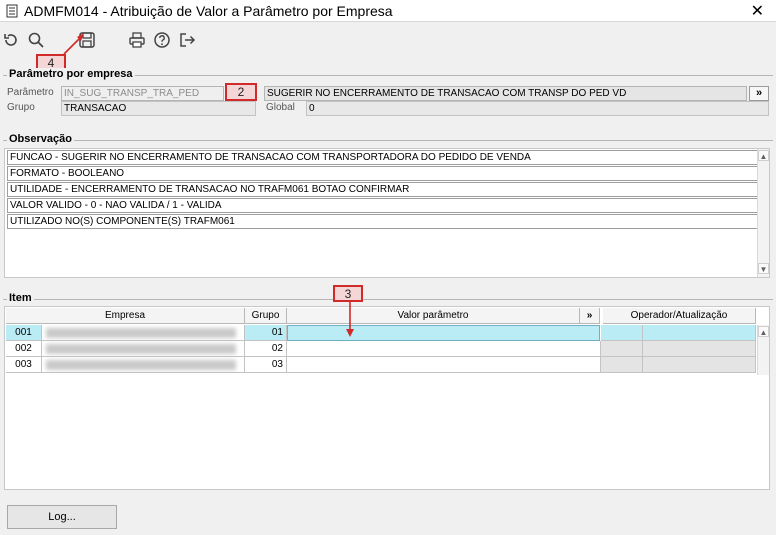  Describe the element at coordinates (266, 333) in the screenshot. I see `row-grupo: 01` at that location.